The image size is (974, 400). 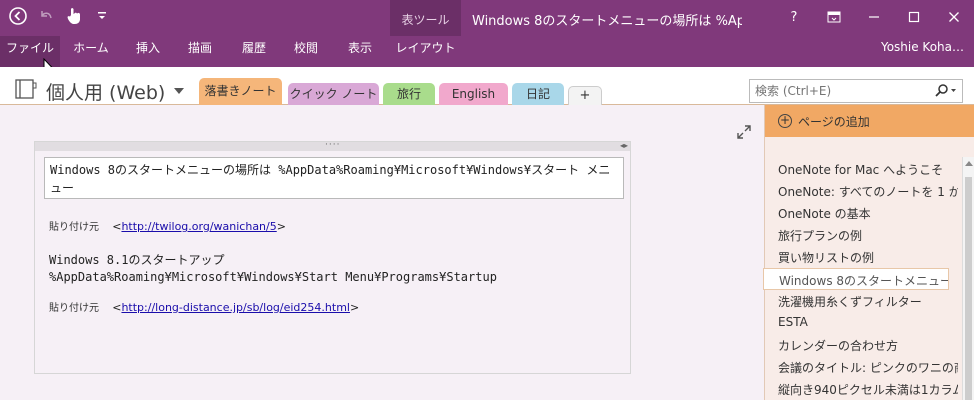 What do you see at coordinates (46, 16) in the screenshot?
I see `undo-button` at bounding box center [46, 16].